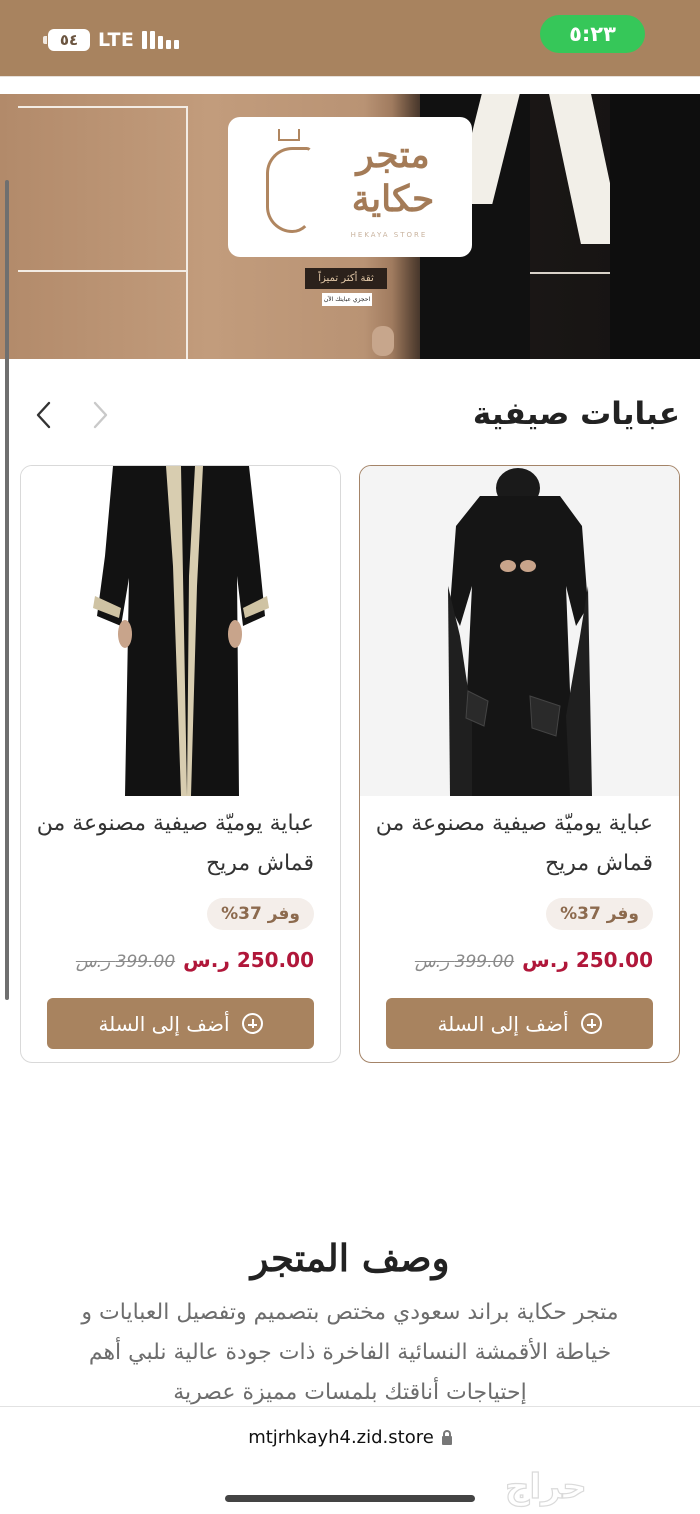 Image resolution: width=700 pixels, height=1514 pixels. I want to click on status-bar: ٥٤ LTE ٥:٢٣, so click(350, 38).